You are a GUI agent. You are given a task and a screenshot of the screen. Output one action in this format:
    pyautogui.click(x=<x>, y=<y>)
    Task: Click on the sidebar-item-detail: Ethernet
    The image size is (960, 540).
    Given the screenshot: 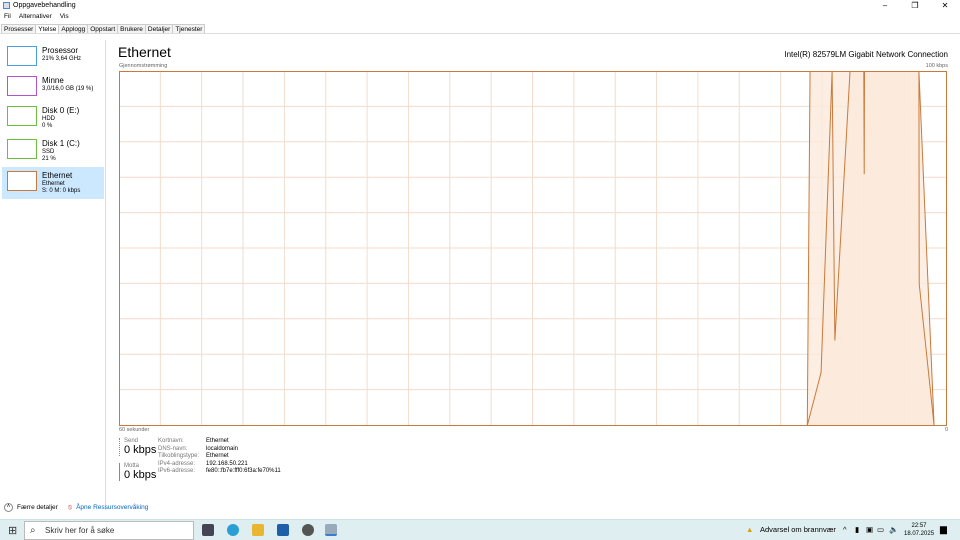 What is the action you would take?
    pyautogui.click(x=53, y=184)
    